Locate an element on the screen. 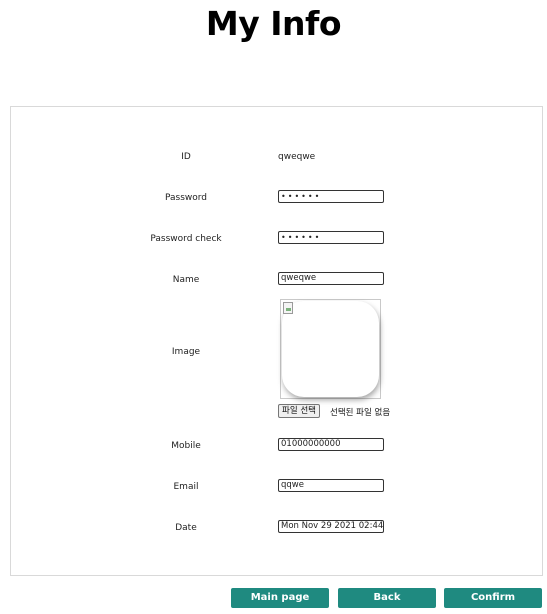 The height and width of the screenshot is (614, 547). file-status-text: 선택된 파일 없음 is located at coordinates (360, 413).